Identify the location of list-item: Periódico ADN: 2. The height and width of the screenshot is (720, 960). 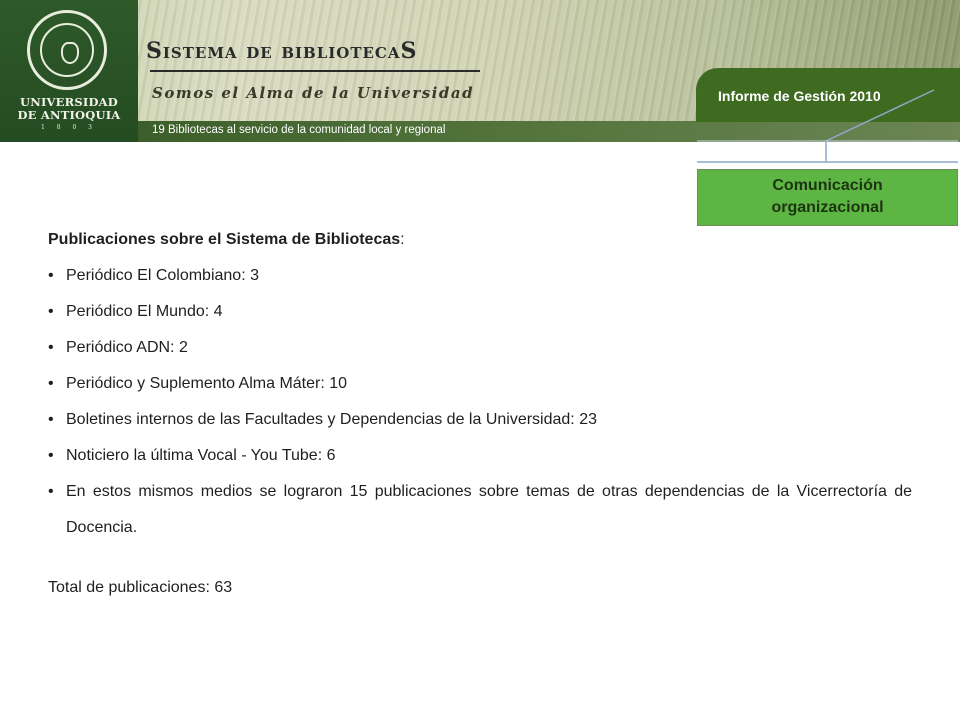
(480, 348).